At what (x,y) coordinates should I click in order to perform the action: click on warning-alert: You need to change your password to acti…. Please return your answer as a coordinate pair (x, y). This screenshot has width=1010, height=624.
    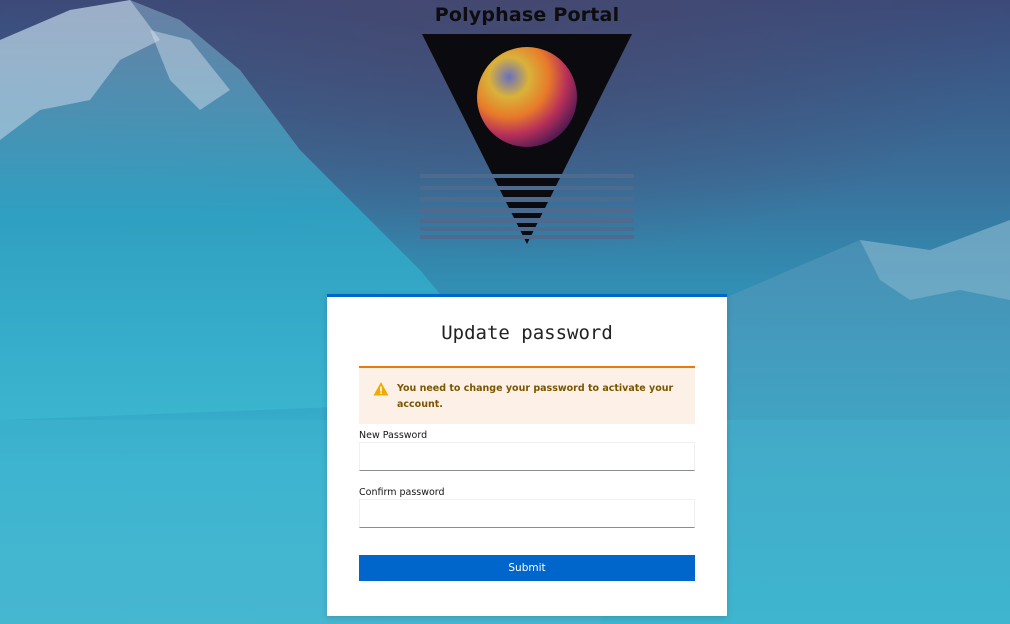
    Looking at the image, I should click on (527, 395).